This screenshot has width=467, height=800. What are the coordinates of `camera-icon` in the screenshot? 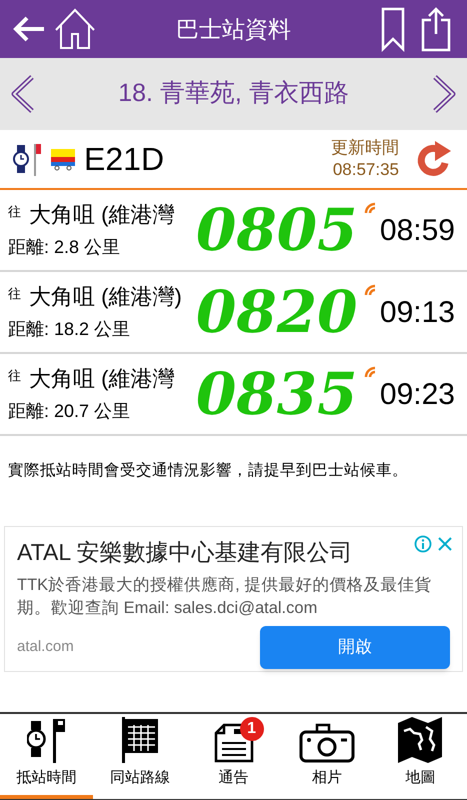 It's located at (326, 742).